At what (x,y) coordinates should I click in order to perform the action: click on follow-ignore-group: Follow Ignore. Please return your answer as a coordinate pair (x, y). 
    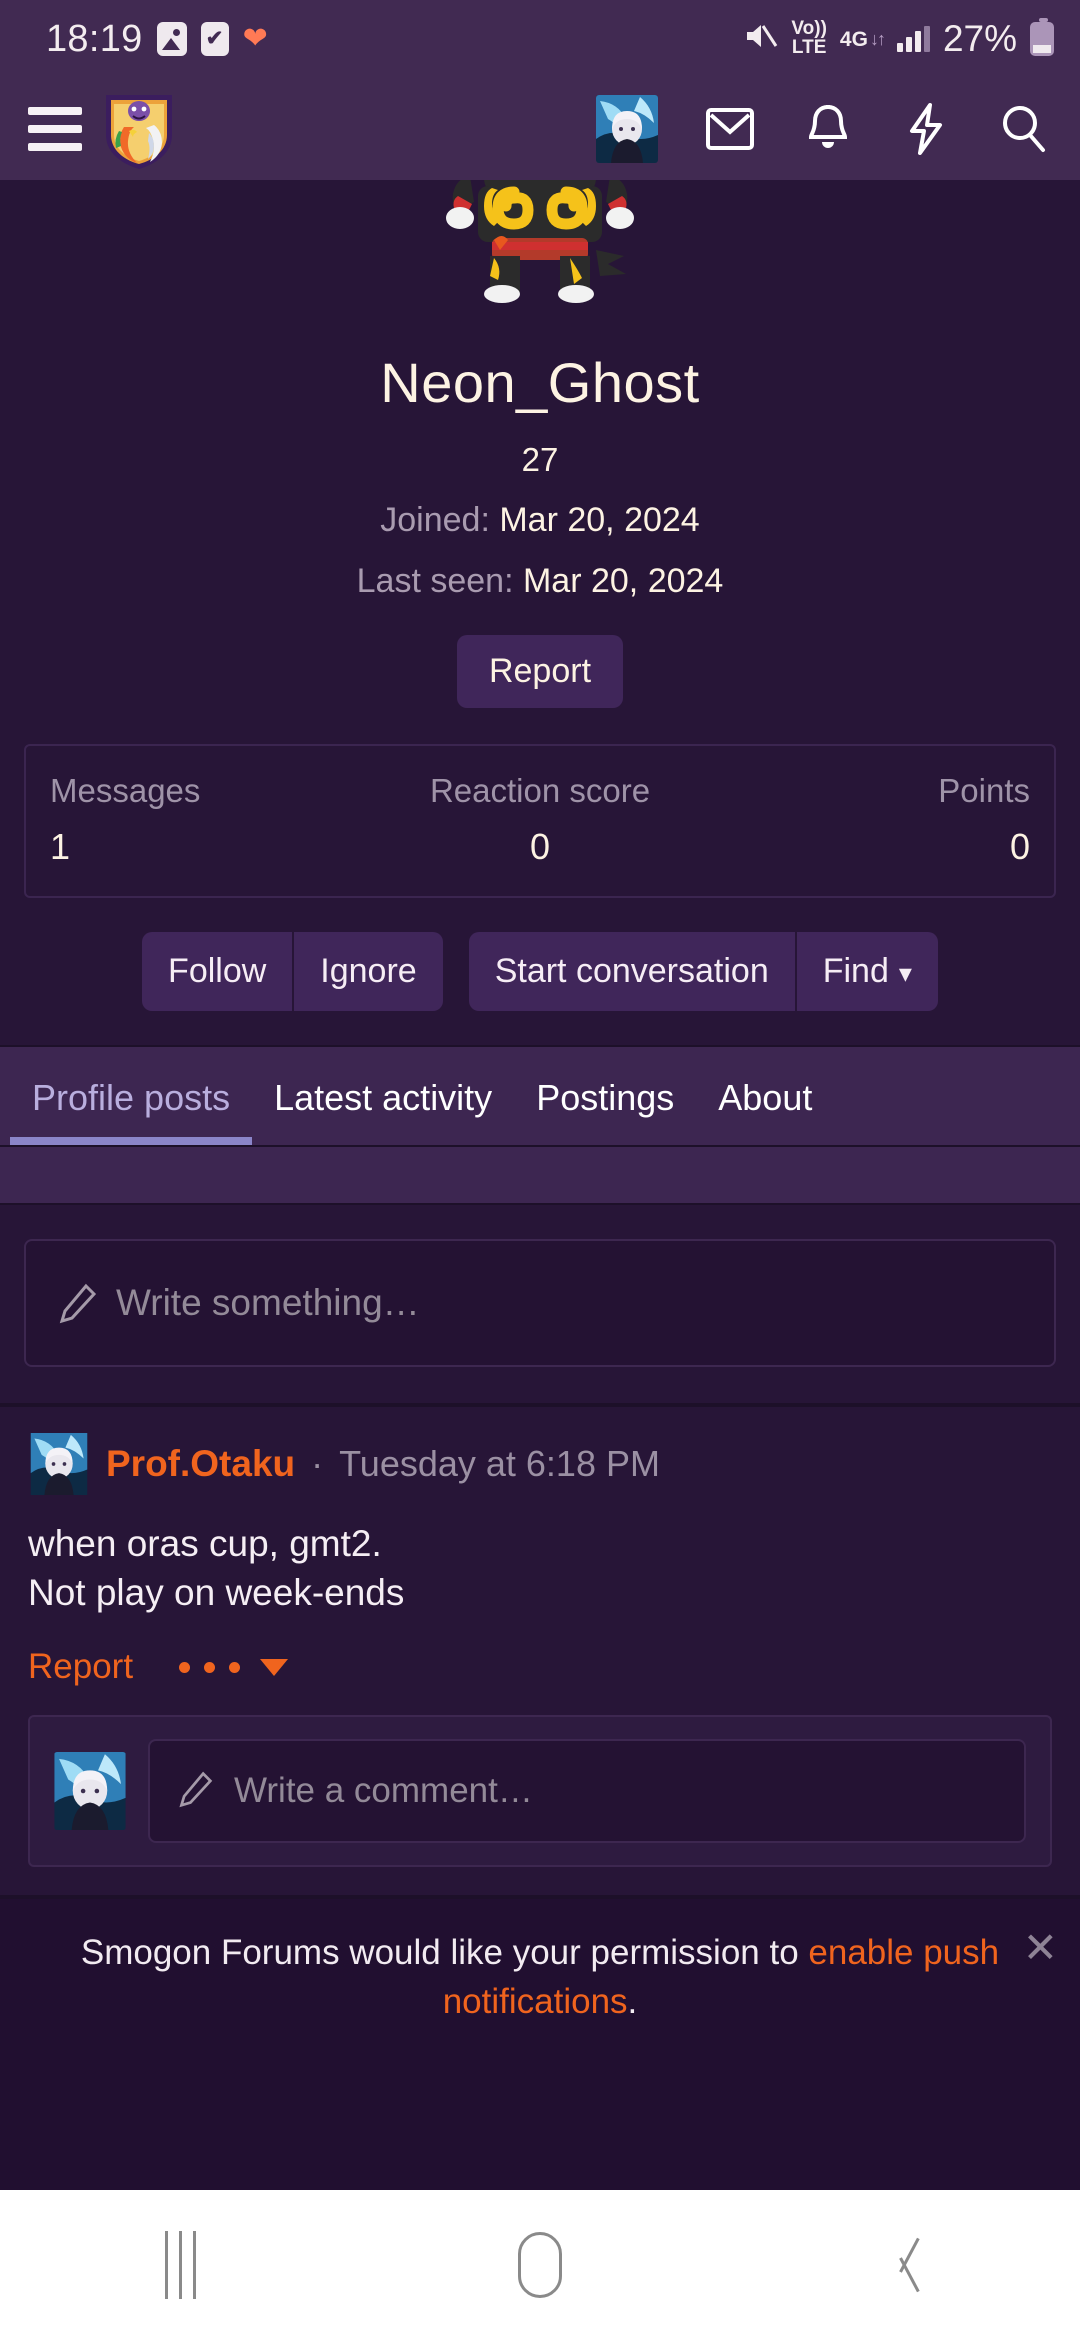
    Looking at the image, I should click on (292, 971).